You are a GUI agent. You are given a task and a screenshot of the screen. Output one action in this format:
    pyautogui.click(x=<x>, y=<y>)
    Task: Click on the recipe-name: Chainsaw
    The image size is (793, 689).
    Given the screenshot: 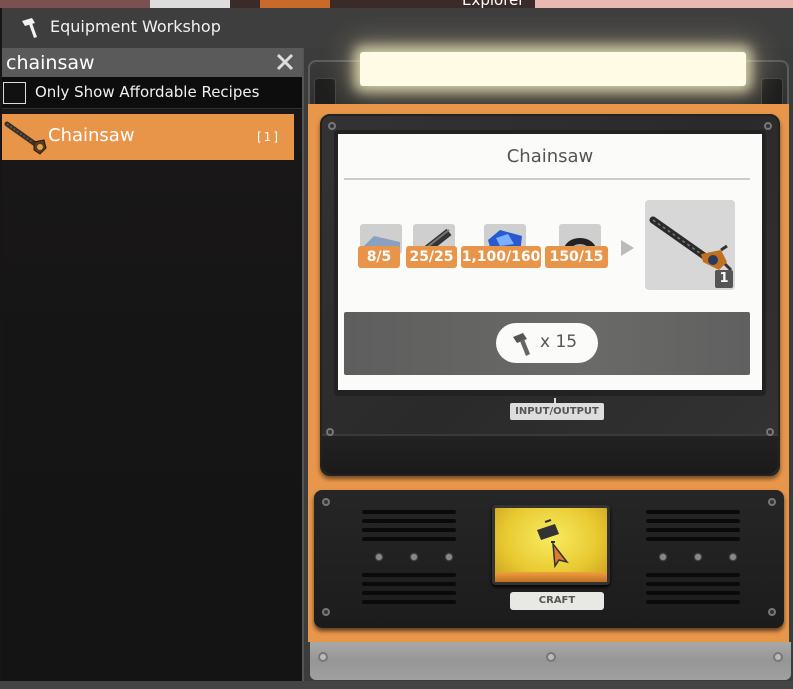 What is the action you would take?
    pyautogui.click(x=91, y=135)
    